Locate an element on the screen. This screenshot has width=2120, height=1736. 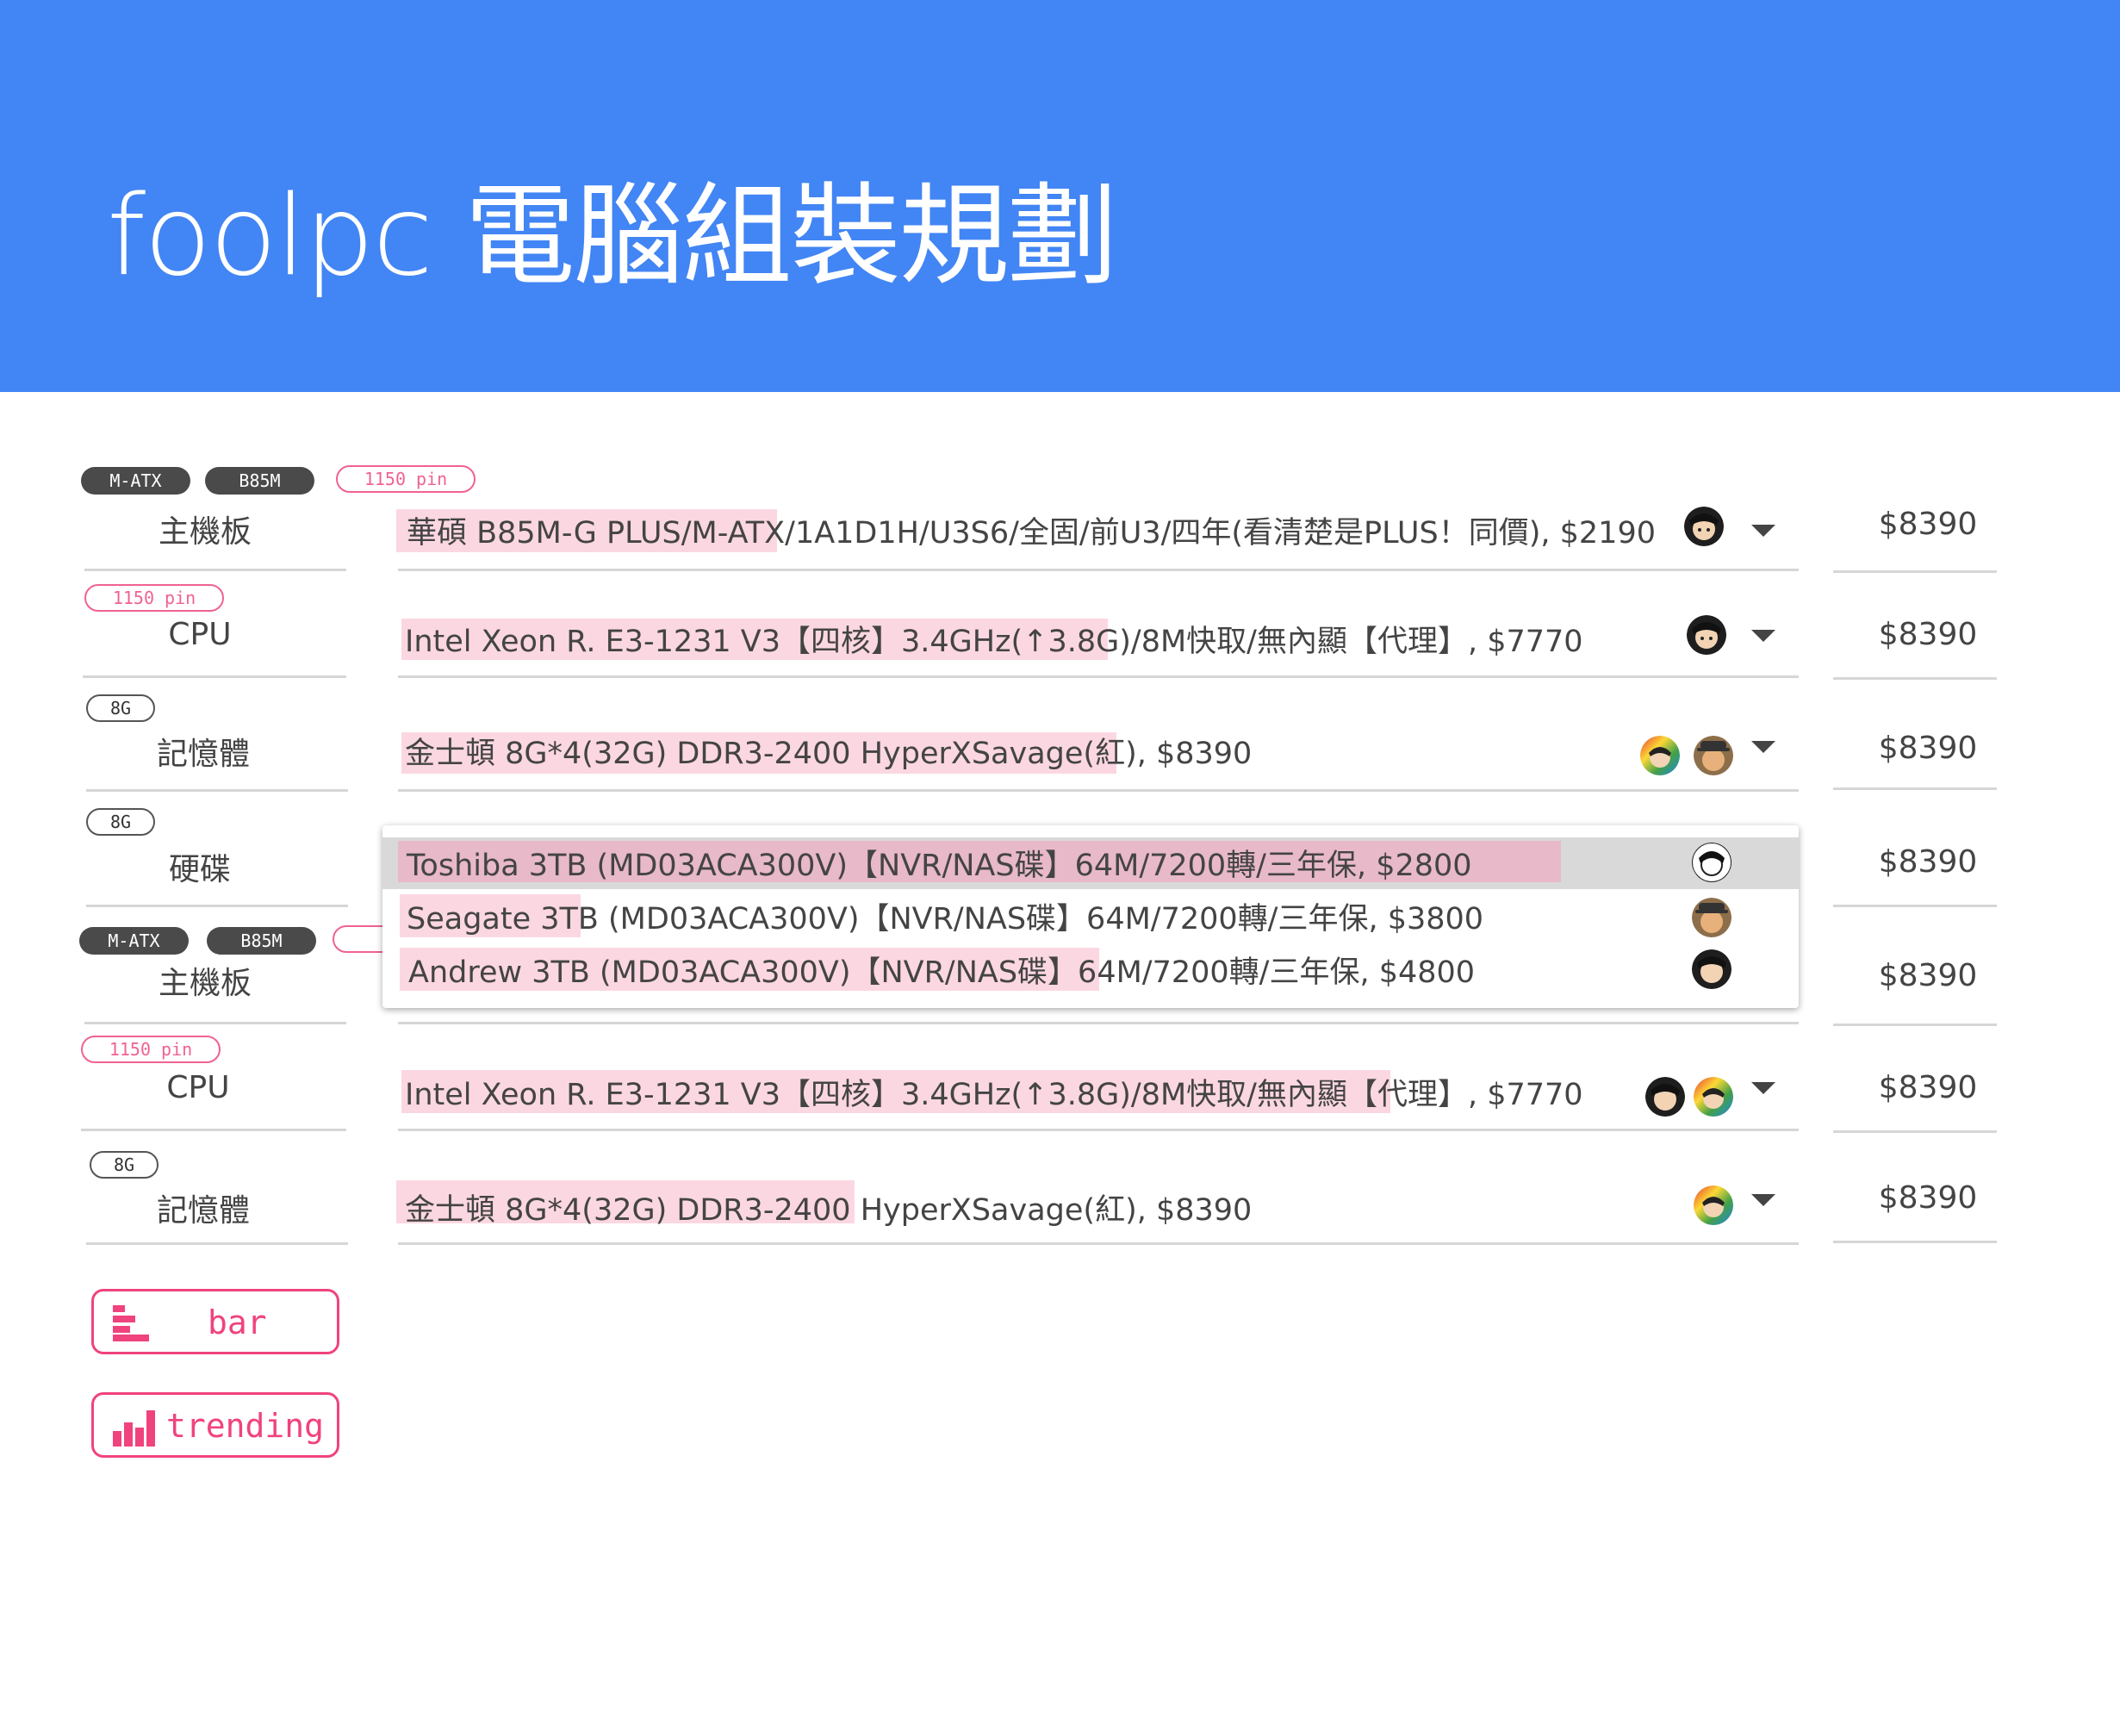
bar-chart-horizontal-icon is located at coordinates (134, 1325).